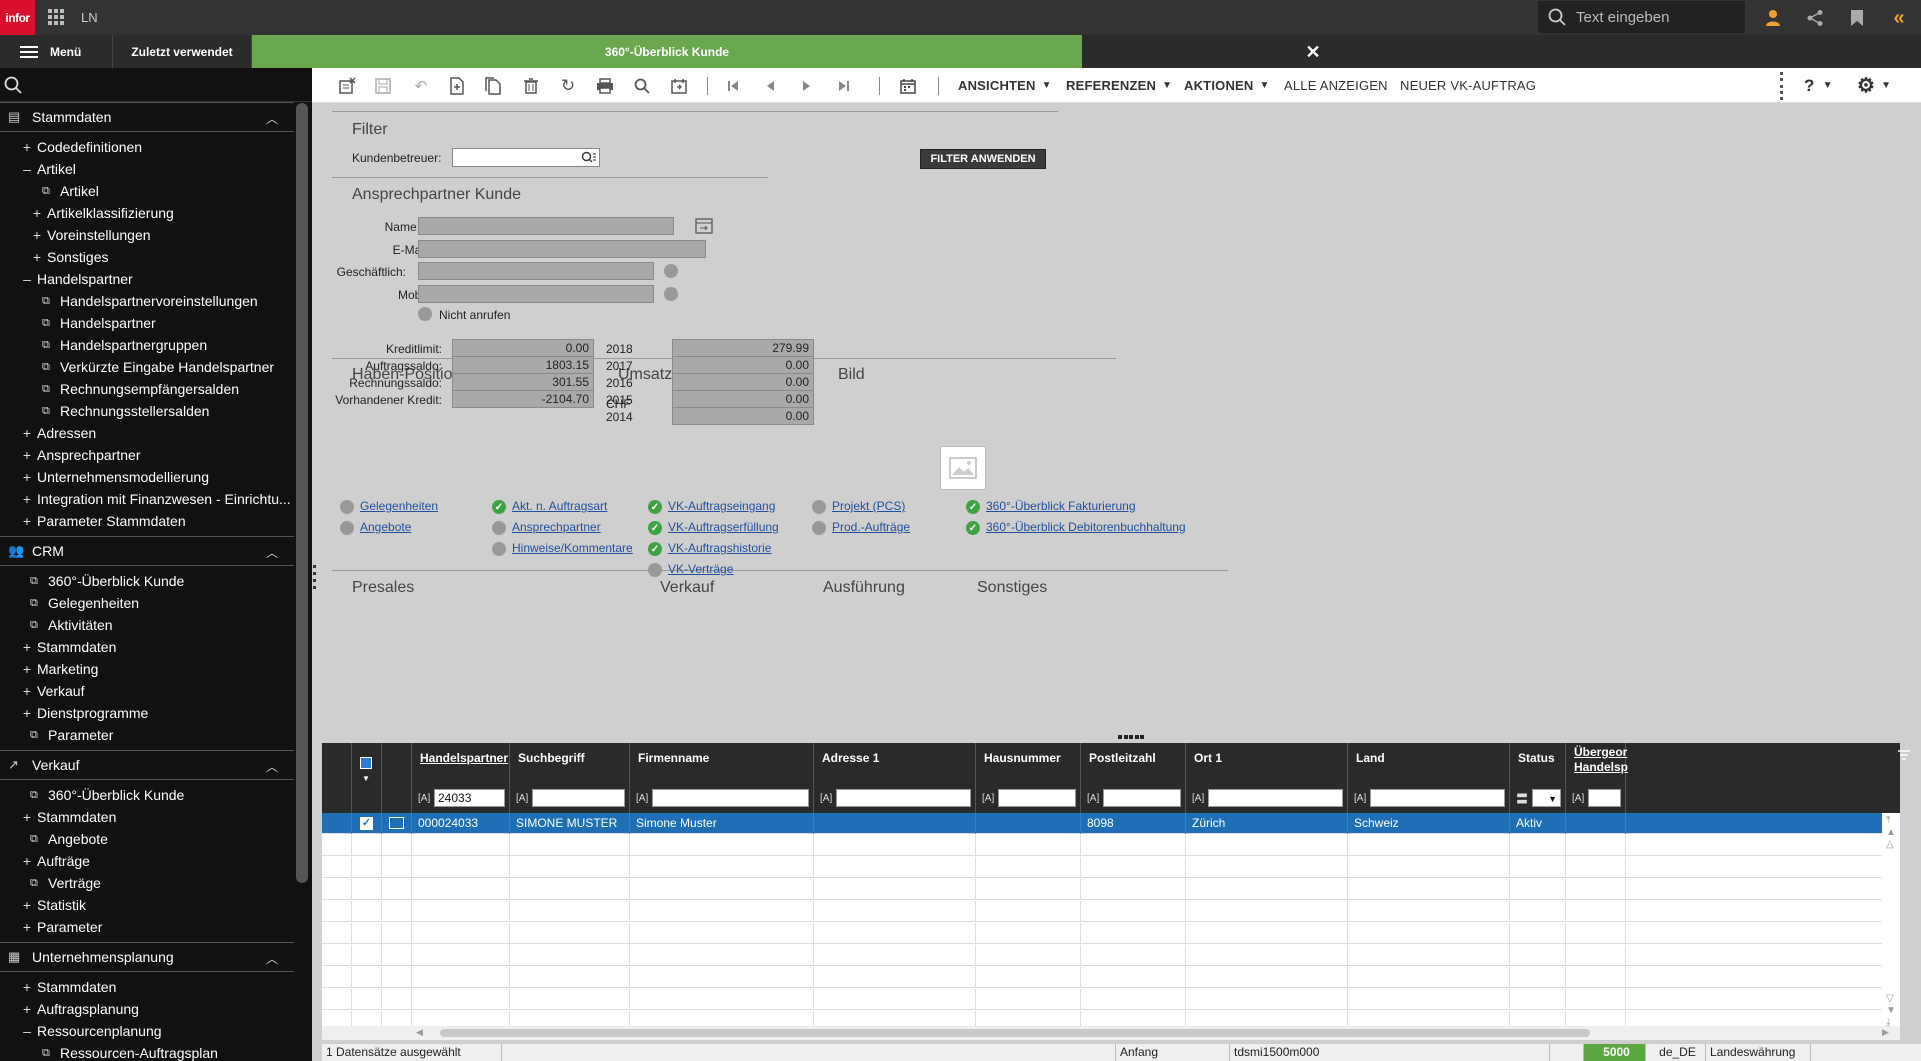 The image size is (1921, 1061). Describe the element at coordinates (272, 766) in the screenshot. I see `chevron-up-icon: ︿` at that location.